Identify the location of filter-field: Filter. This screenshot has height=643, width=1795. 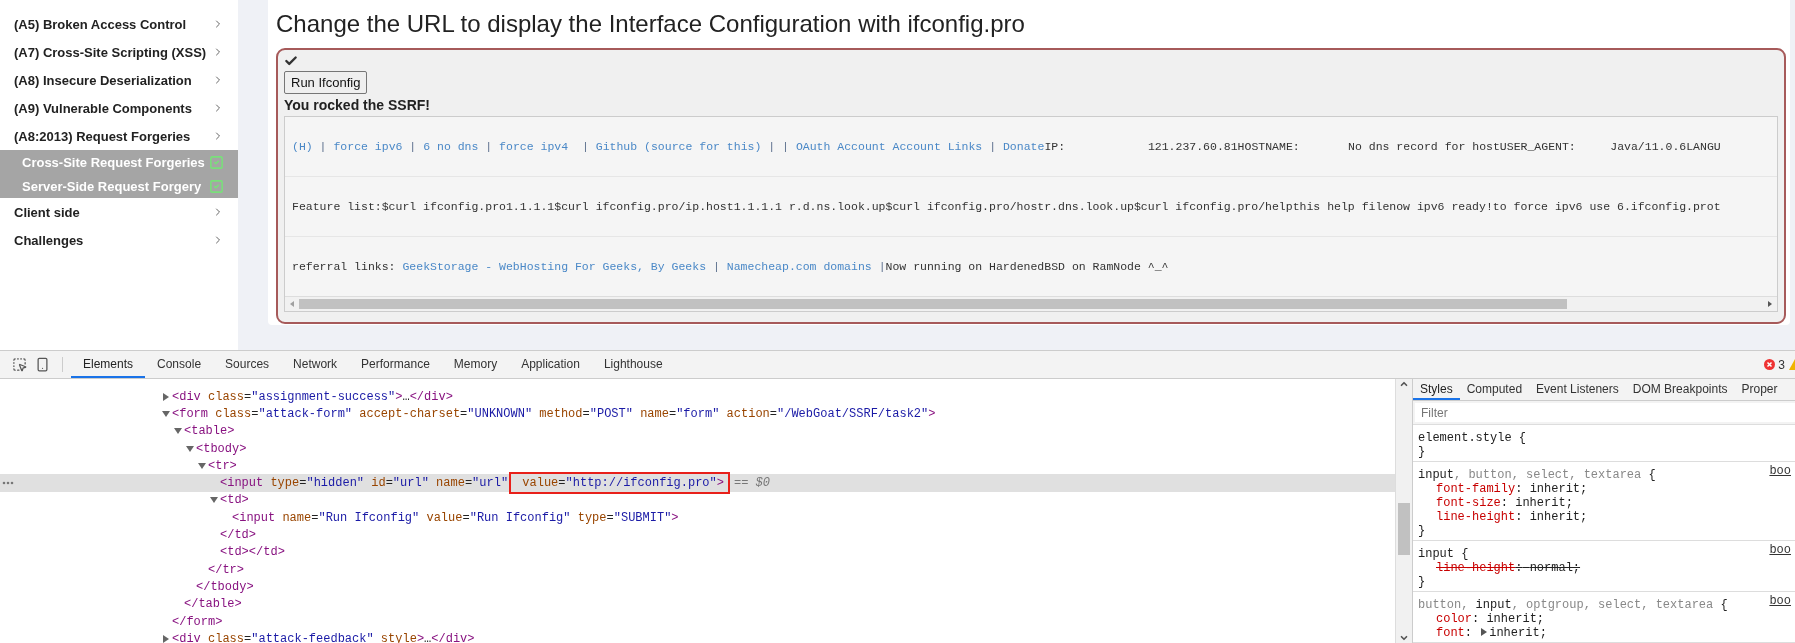
(1605, 412).